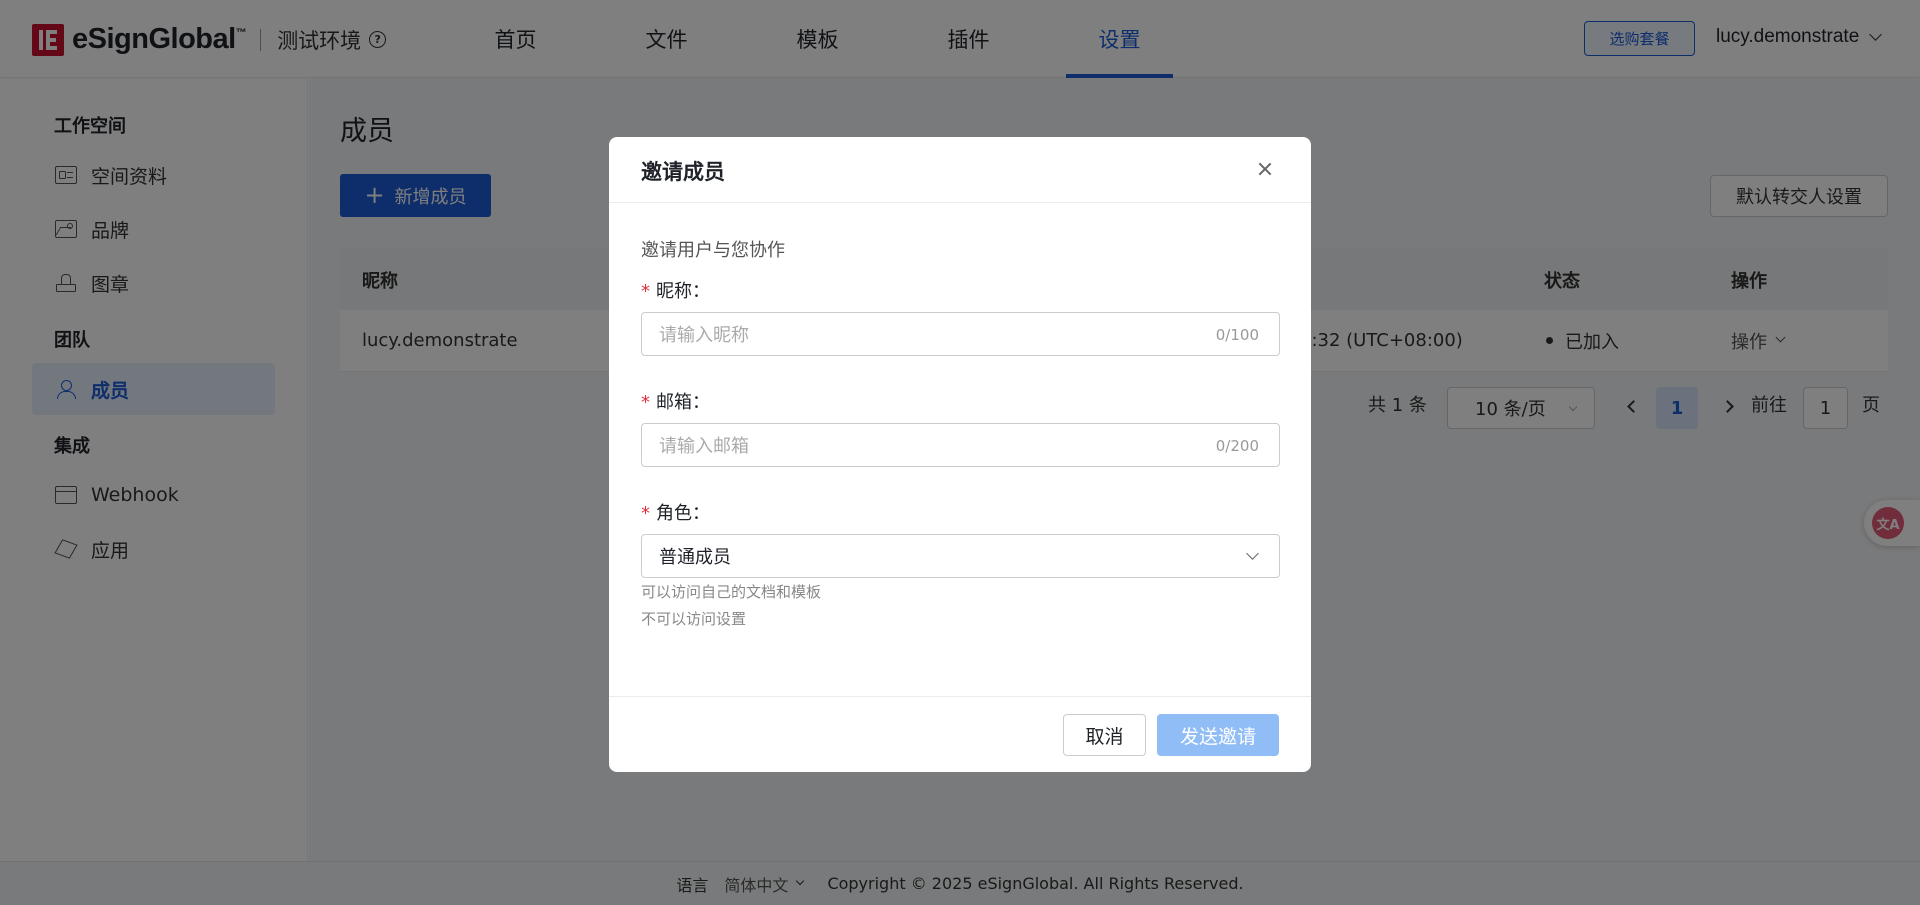 Image resolution: width=1920 pixels, height=905 pixels. What do you see at coordinates (694, 619) in the screenshot?
I see `role-hint-2: 不可以访问设置` at bounding box center [694, 619].